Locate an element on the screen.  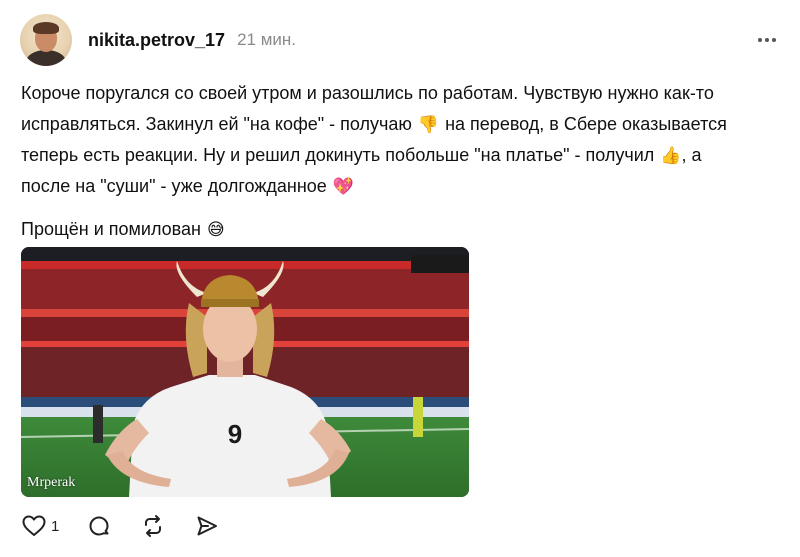
like-count: 1 is located at coordinates (55, 526).